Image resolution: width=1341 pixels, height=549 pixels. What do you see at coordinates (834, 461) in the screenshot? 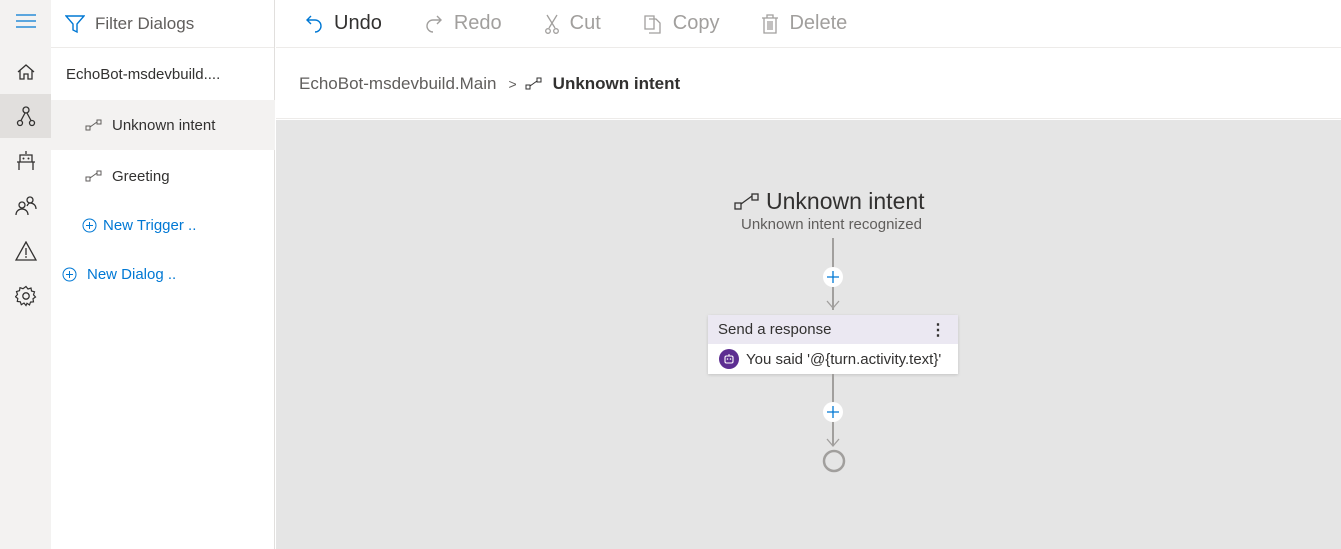
I see `end-node-icon` at bounding box center [834, 461].